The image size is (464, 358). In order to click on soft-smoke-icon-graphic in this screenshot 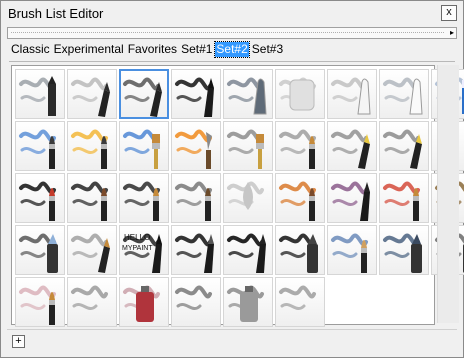, I will do `click(297, 298)`.